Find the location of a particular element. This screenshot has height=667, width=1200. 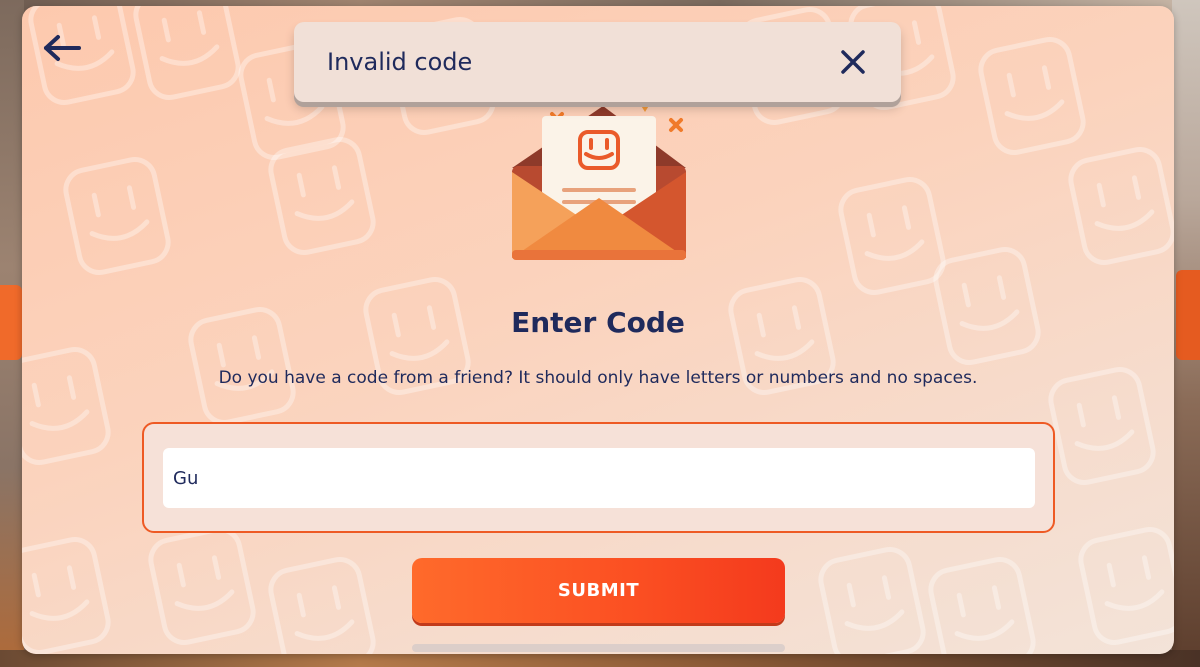

code-input is located at coordinates (599, 478).